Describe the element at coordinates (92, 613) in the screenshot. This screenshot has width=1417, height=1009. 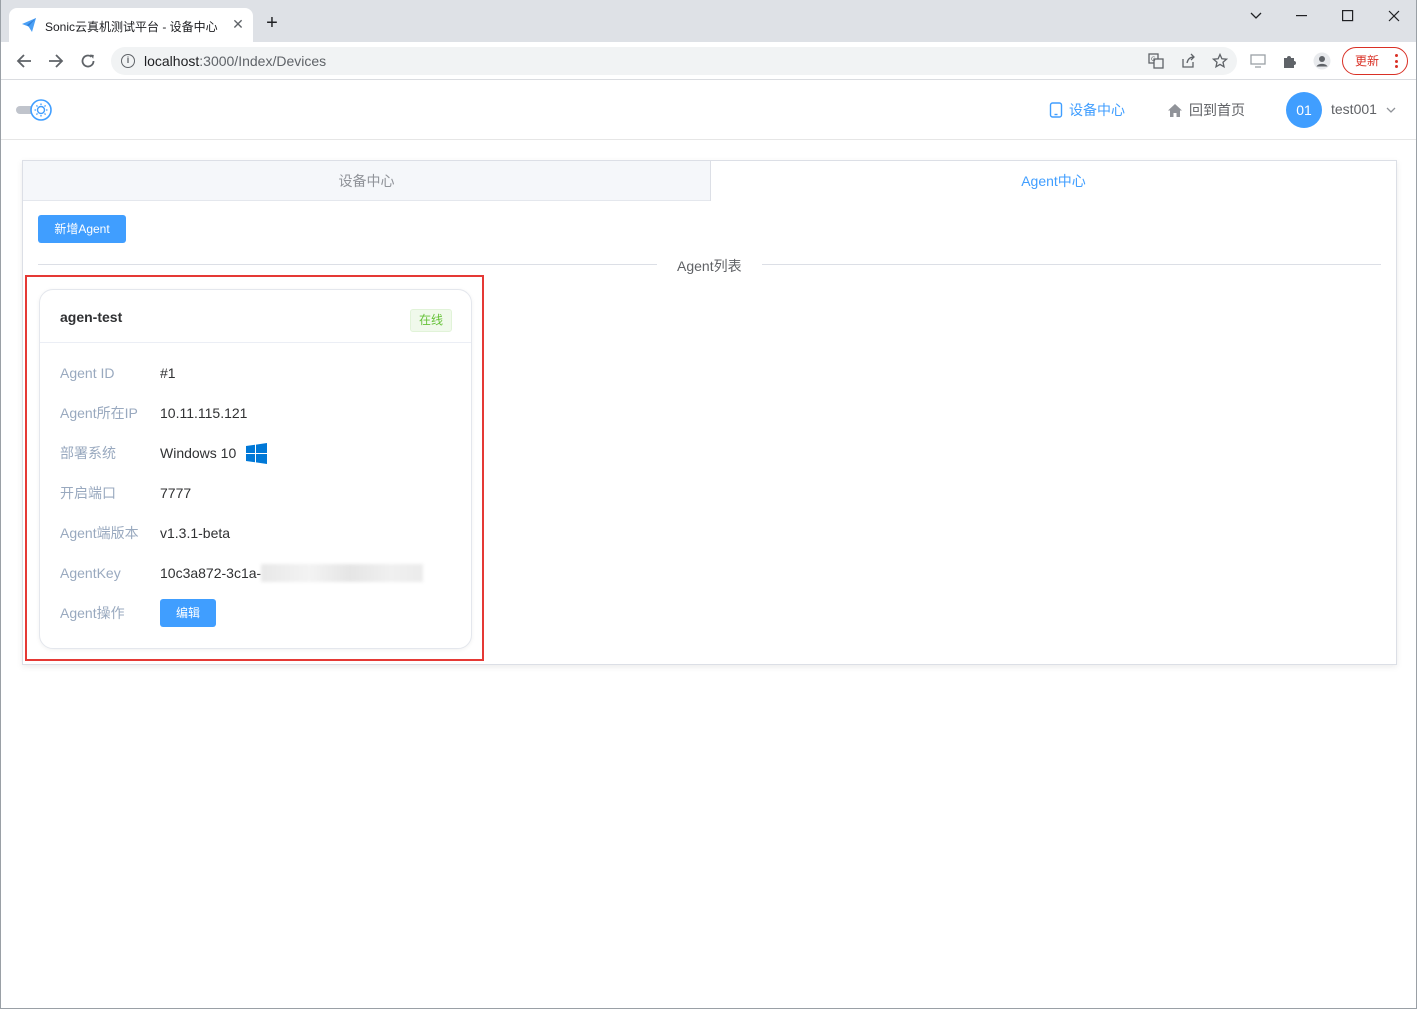
I see `agent-action-label: Agent操作` at that location.